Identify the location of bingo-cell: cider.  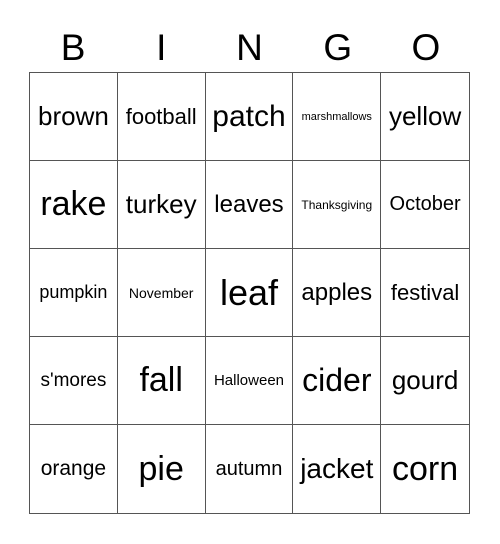
(337, 381).